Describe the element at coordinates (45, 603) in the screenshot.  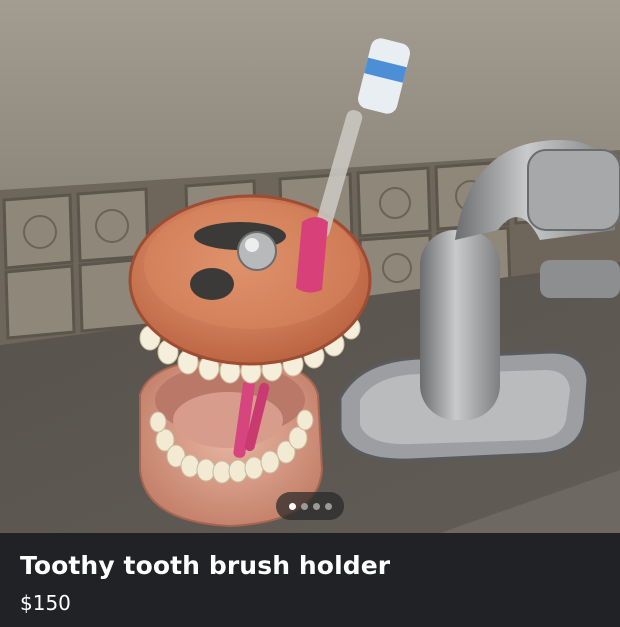
I see `listing-price: $150` at that location.